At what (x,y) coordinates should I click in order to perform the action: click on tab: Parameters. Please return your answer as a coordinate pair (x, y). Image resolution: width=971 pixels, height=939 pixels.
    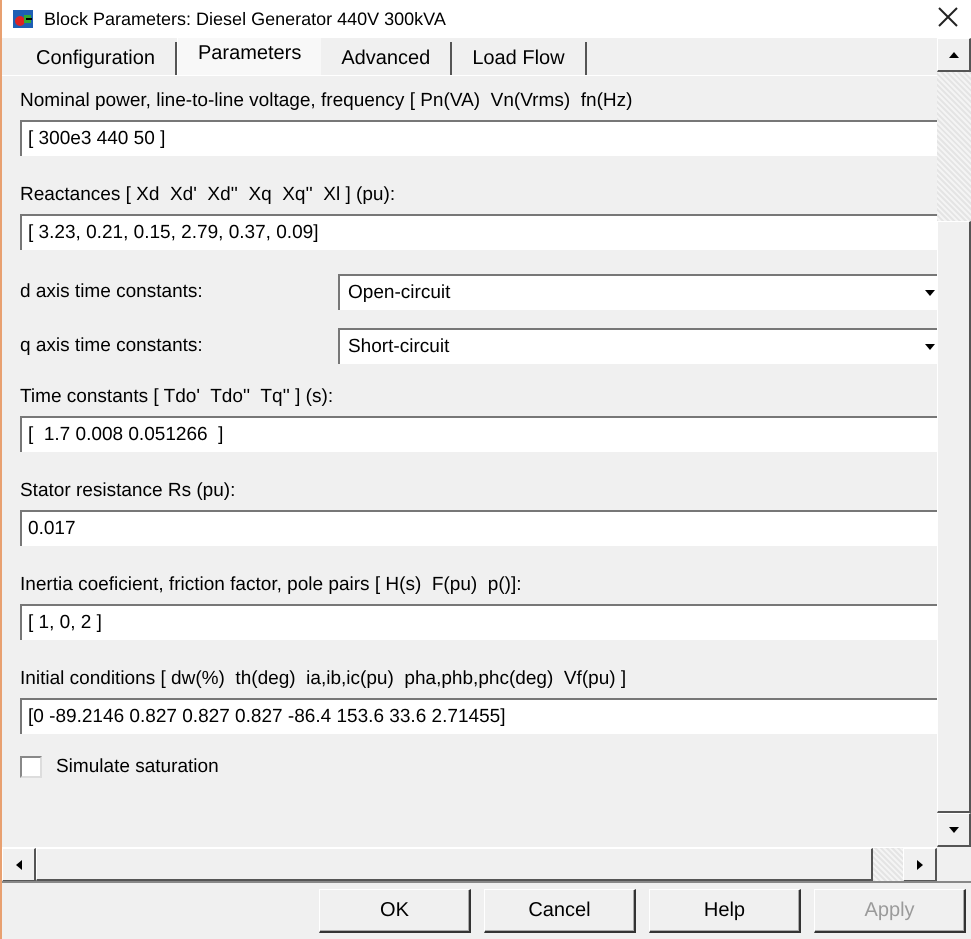
    Looking at the image, I should click on (249, 56).